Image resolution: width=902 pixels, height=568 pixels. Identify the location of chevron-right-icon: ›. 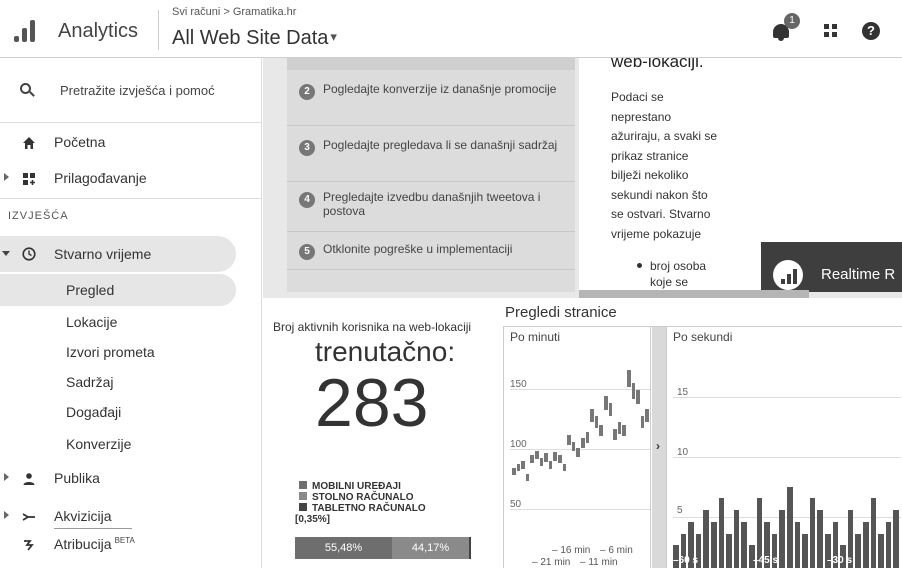
(658, 446).